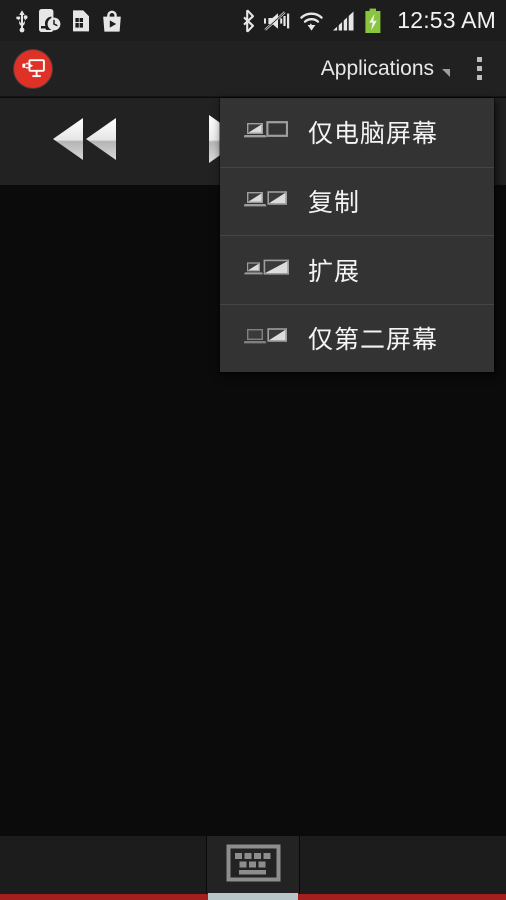 This screenshot has width=506, height=900. What do you see at coordinates (446, 20) in the screenshot?
I see `status-bar-clock: 12:53 AM` at bounding box center [446, 20].